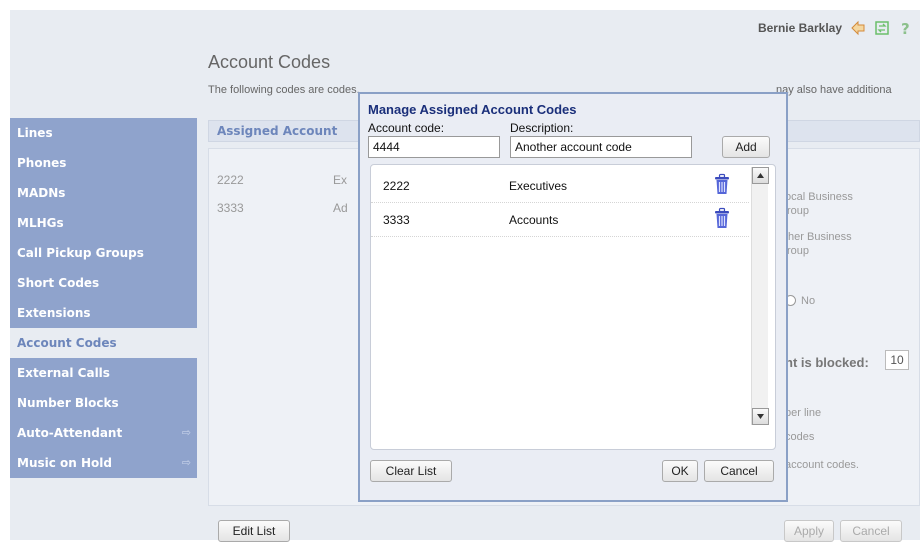  I want to click on bg-desc: Ex, so click(340, 180).